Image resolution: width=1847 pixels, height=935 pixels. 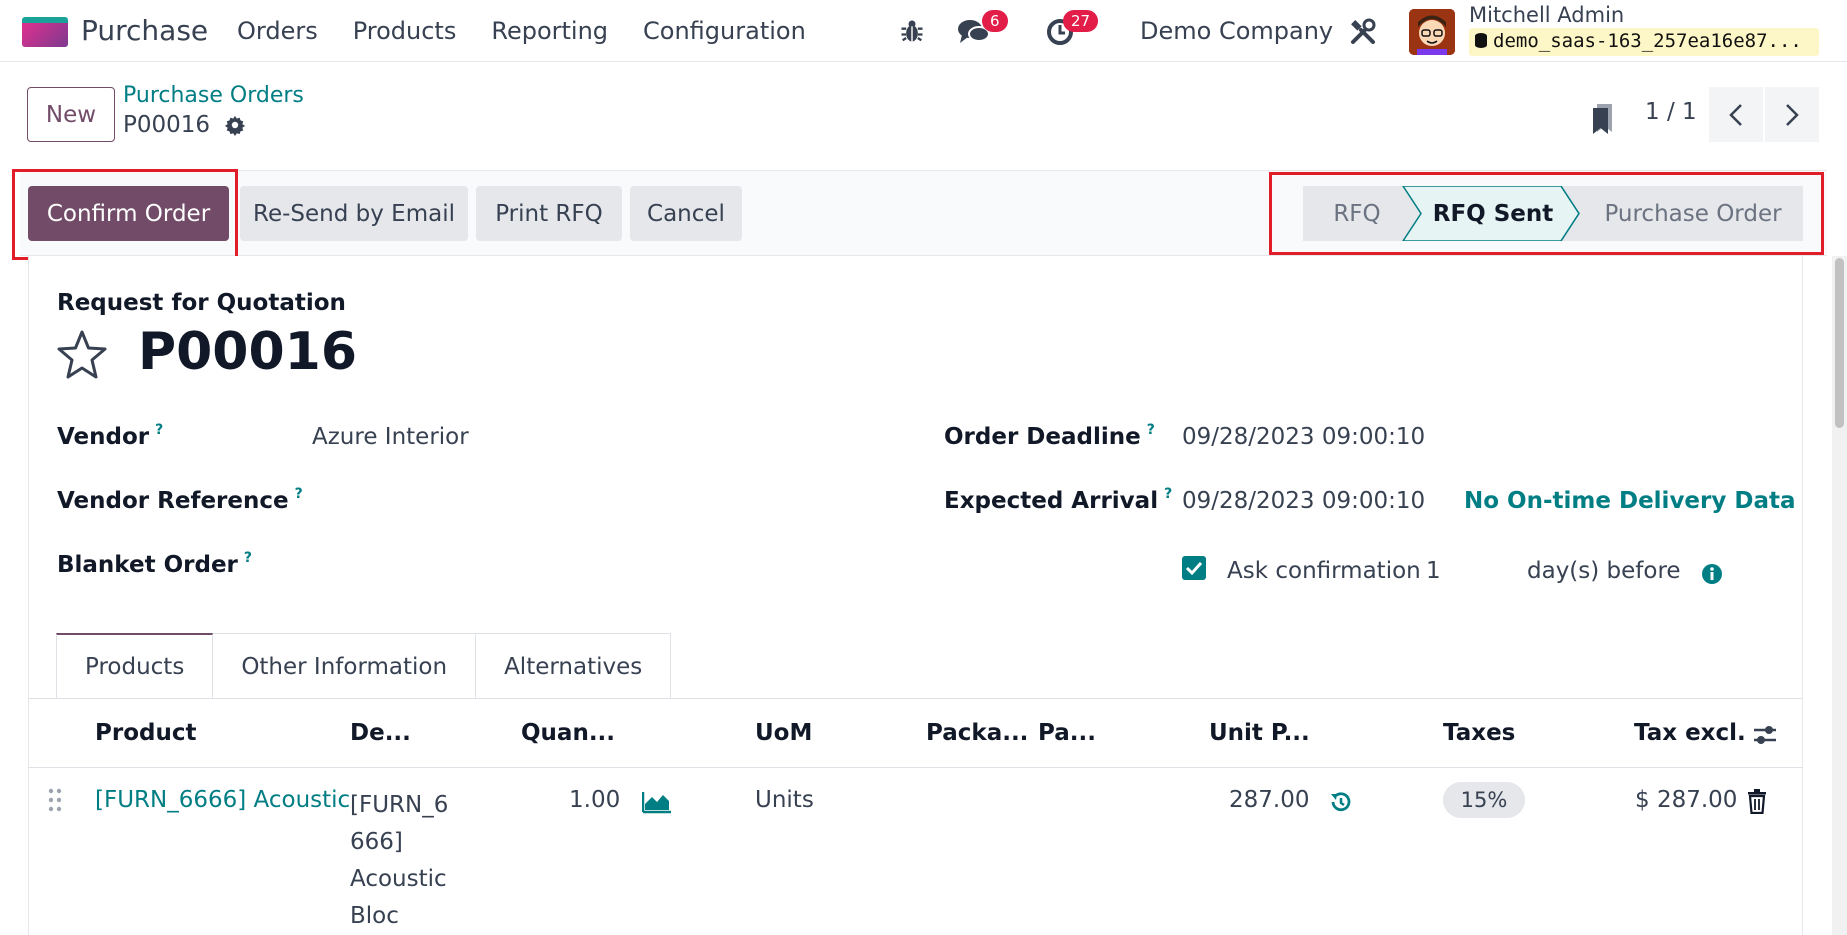 What do you see at coordinates (1479, 733) in the screenshot?
I see `column-taxes: Taxes` at bounding box center [1479, 733].